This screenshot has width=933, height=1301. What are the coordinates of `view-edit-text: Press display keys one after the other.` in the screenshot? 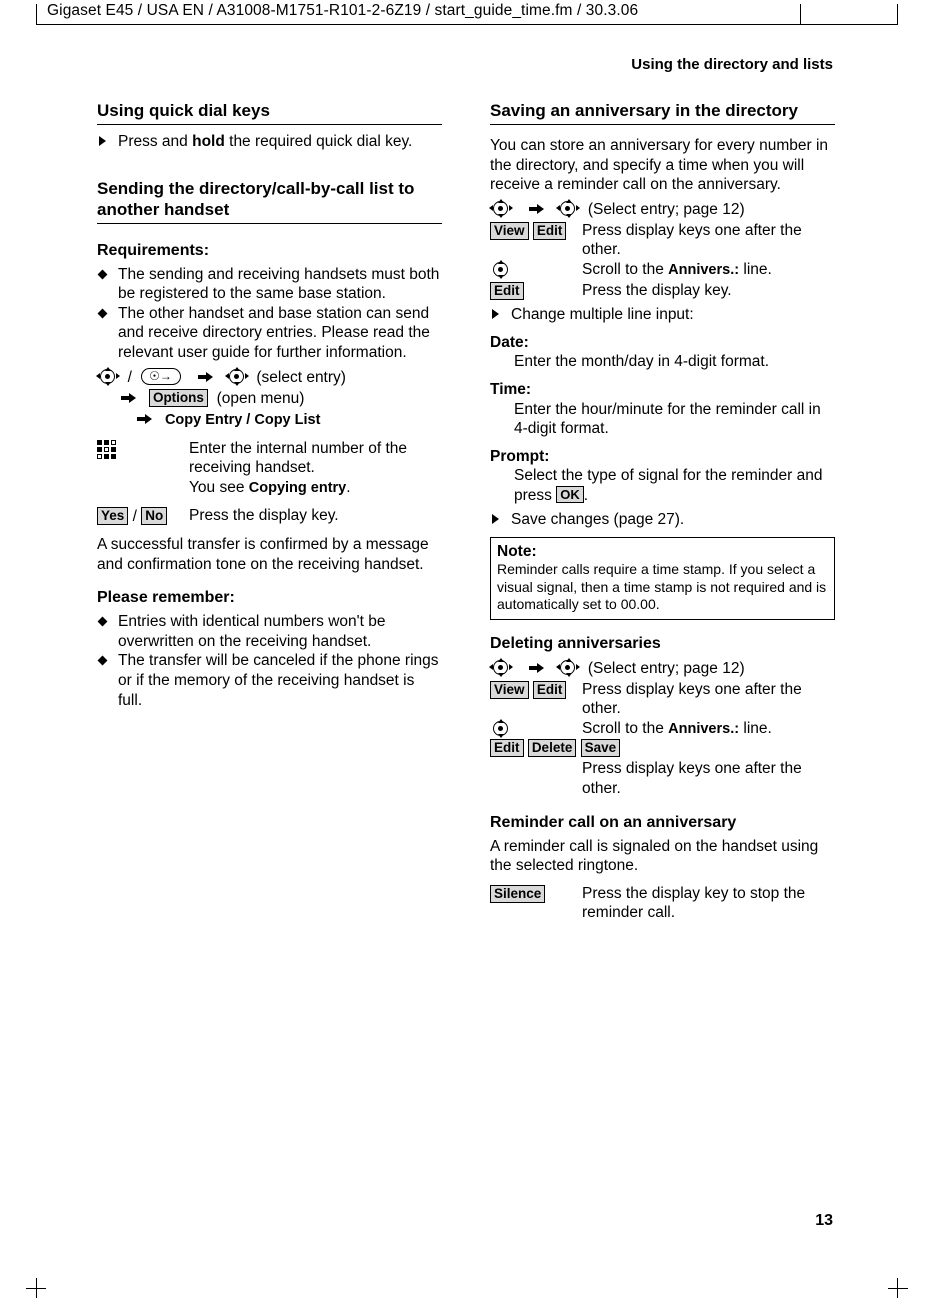 It's located at (692, 240).